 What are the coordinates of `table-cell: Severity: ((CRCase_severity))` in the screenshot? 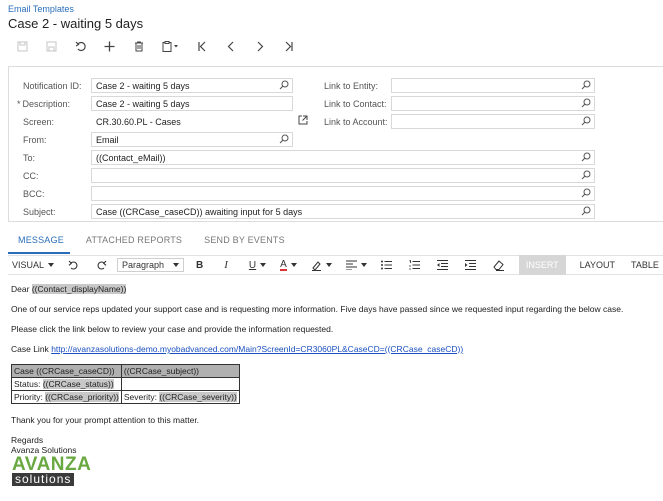 It's located at (180, 397).